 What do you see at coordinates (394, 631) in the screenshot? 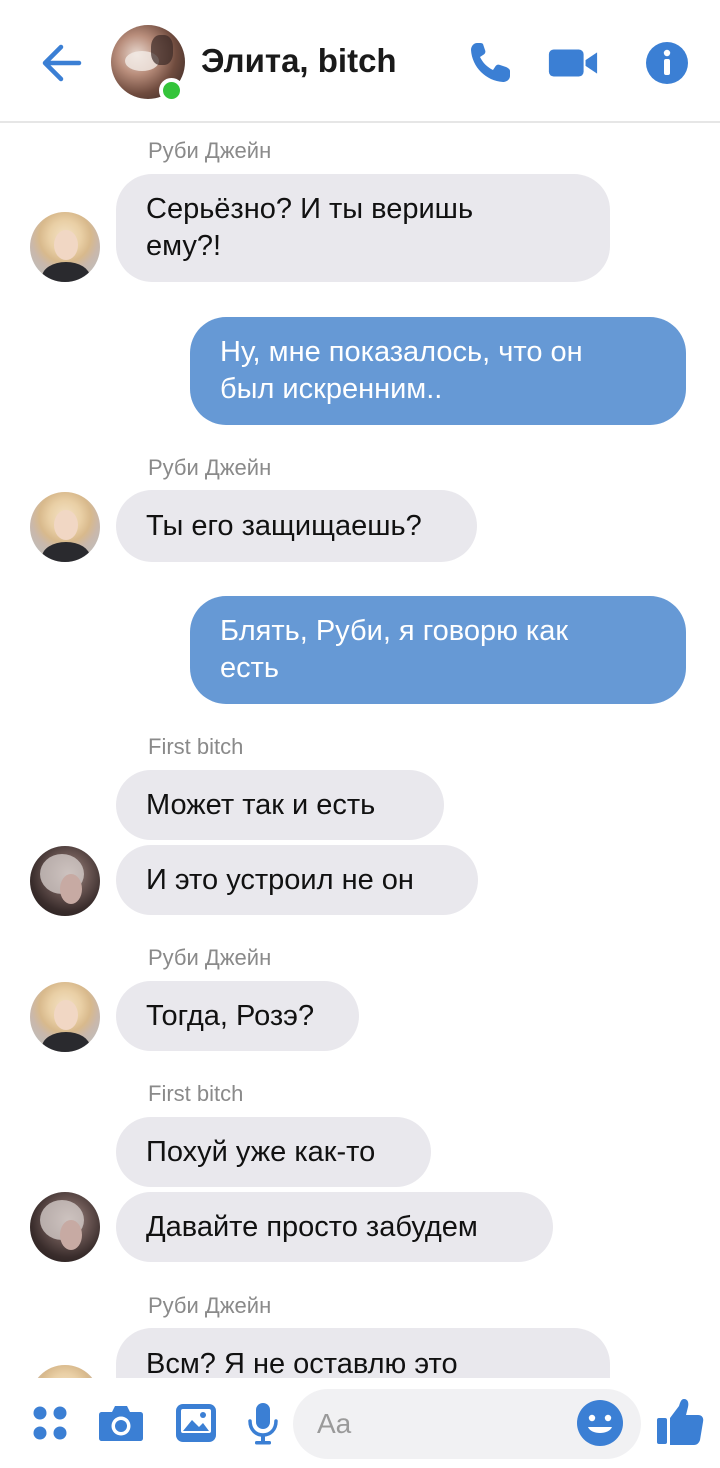
I see `message-line: Блять, Руби, я говорю как` at bounding box center [394, 631].